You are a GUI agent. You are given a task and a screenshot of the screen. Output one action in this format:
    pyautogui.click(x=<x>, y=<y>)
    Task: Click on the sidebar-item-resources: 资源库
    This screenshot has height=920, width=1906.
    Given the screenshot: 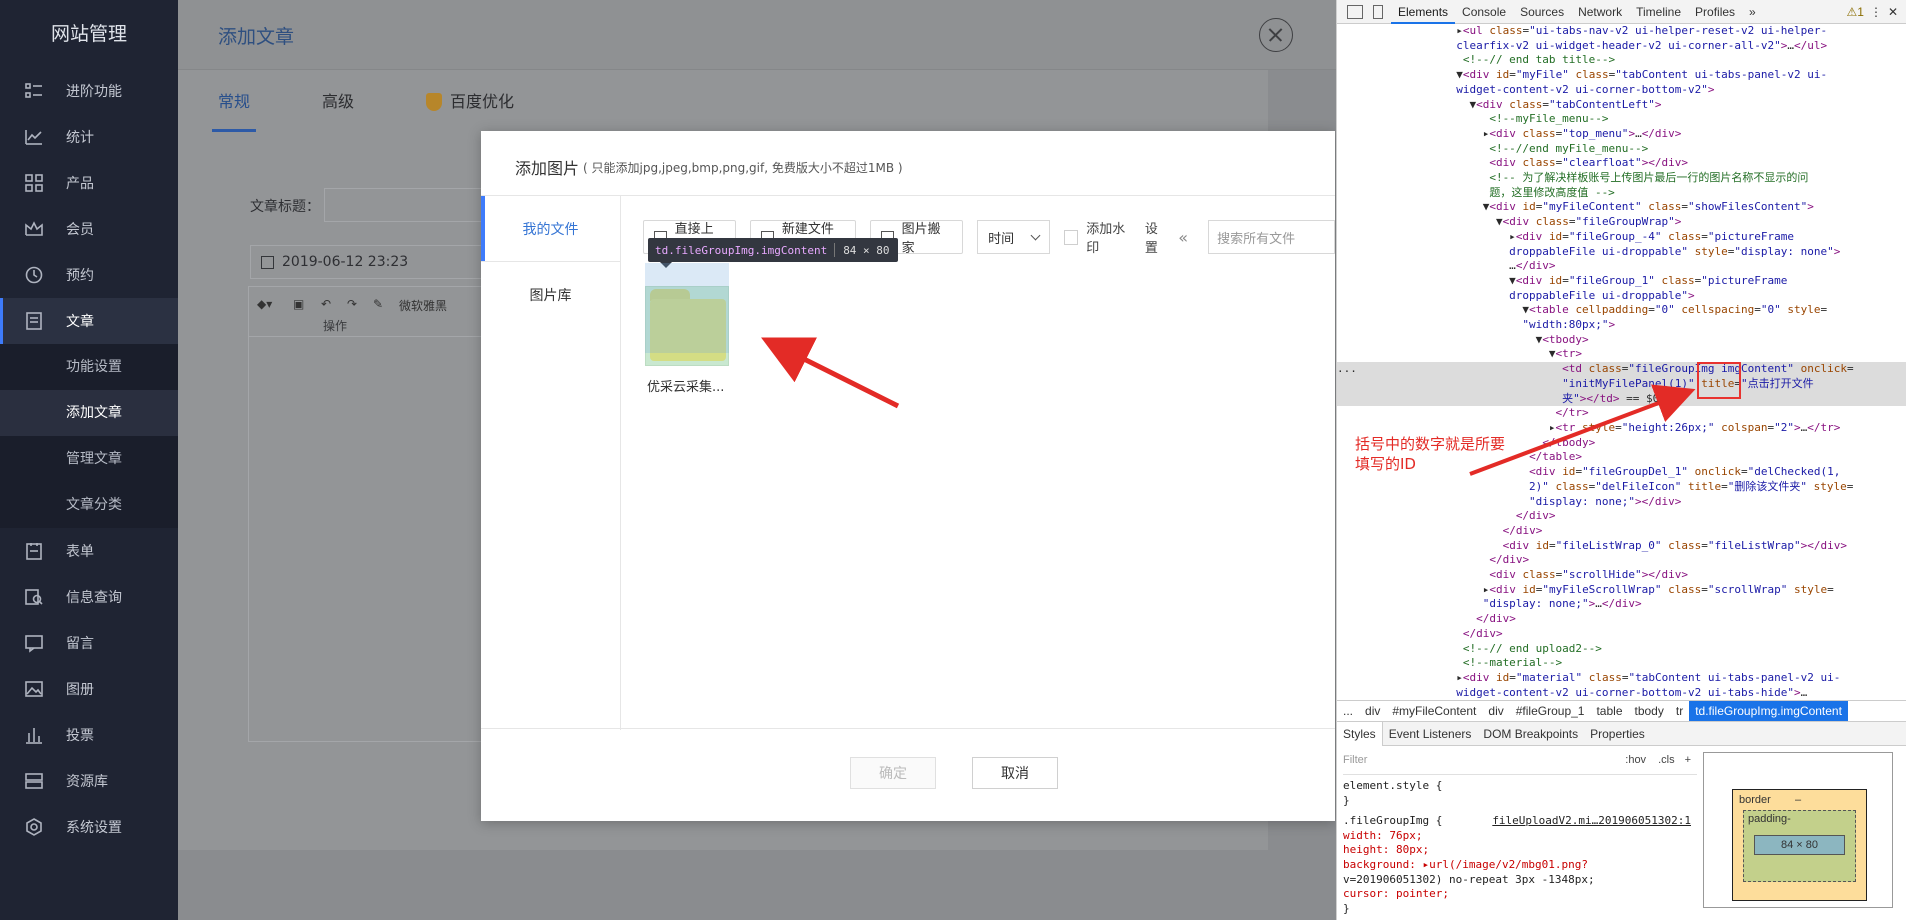 What is the action you would take?
    pyautogui.click(x=89, y=781)
    